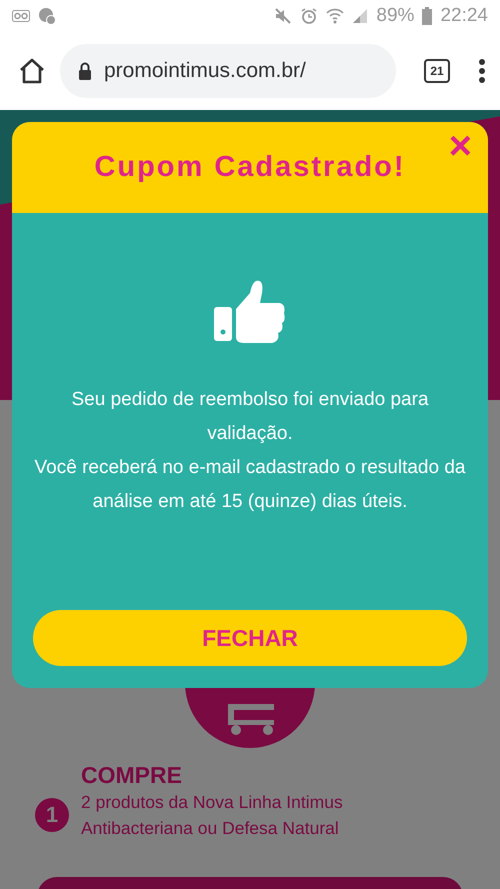 The height and width of the screenshot is (889, 500). I want to click on battery-level: 89%, so click(395, 16).